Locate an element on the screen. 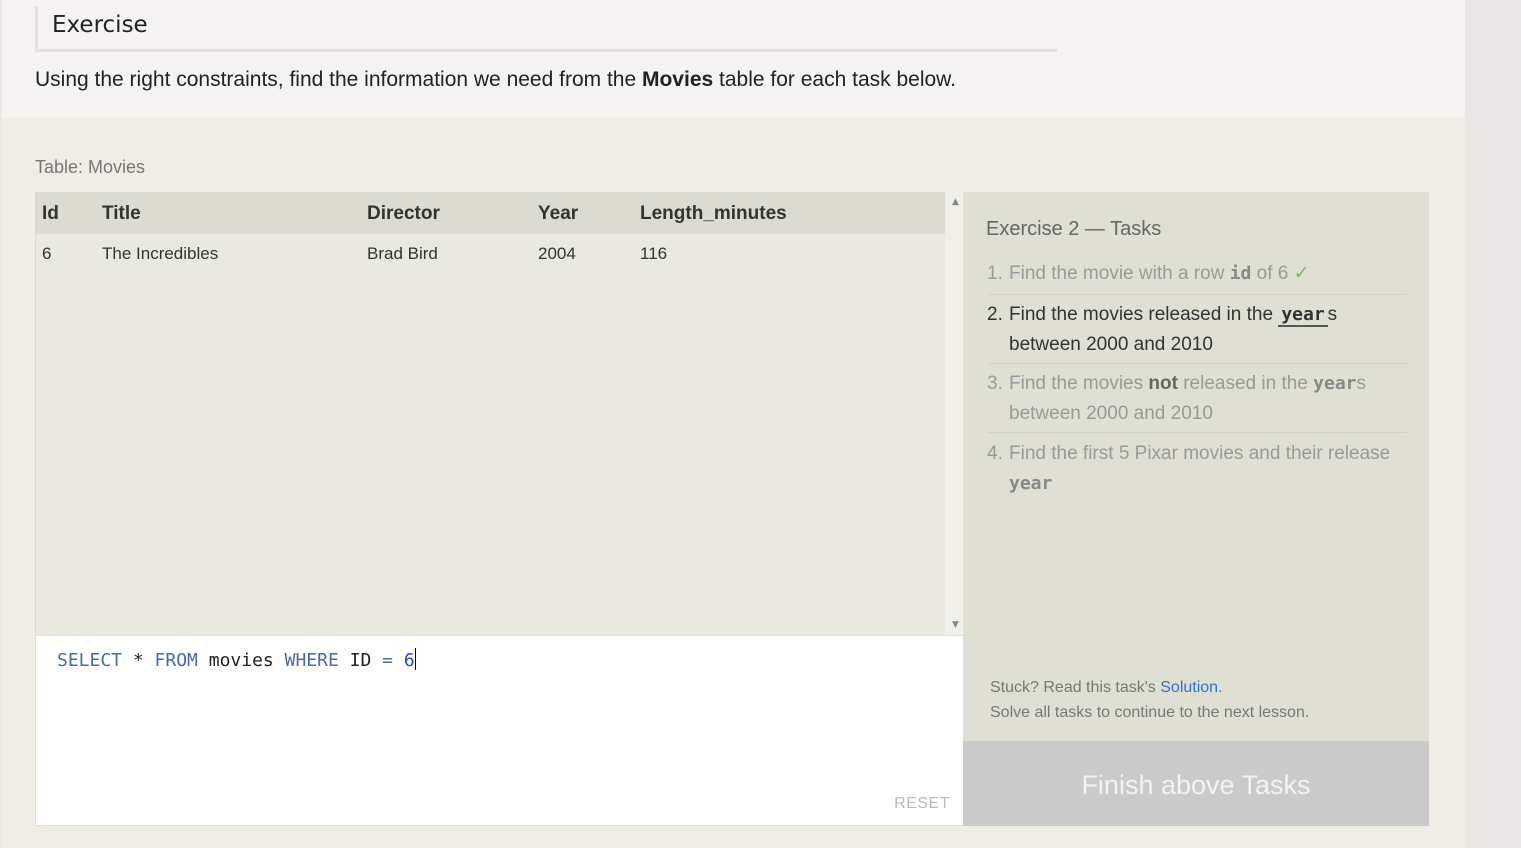  column-header-length: Length_minutes is located at coordinates (713, 213).